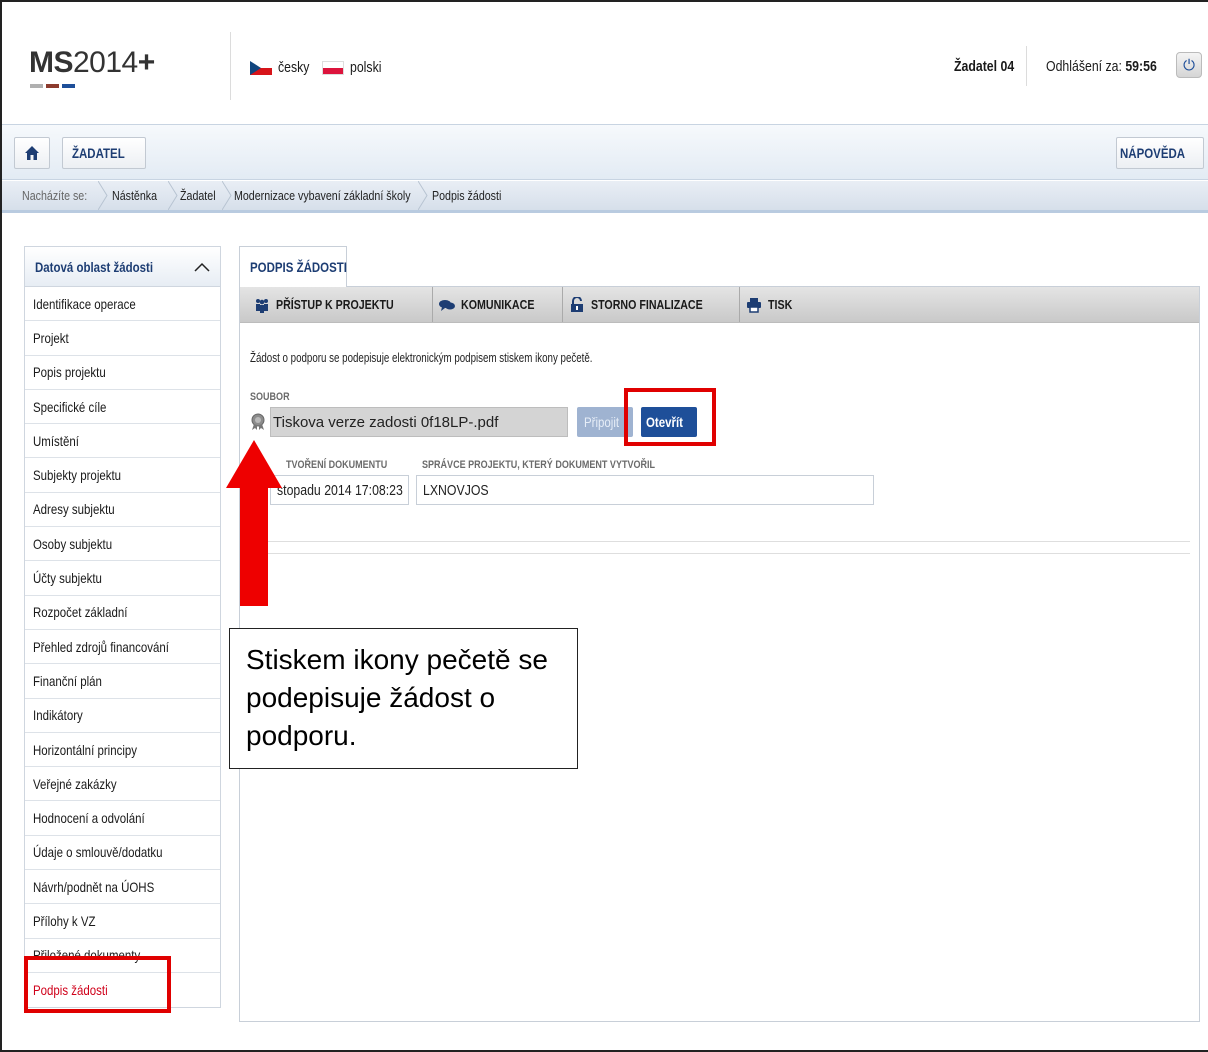 The image size is (1208, 1052). Describe the element at coordinates (122, 750) in the screenshot. I see `sidebar-item: Horizontální principy` at that location.